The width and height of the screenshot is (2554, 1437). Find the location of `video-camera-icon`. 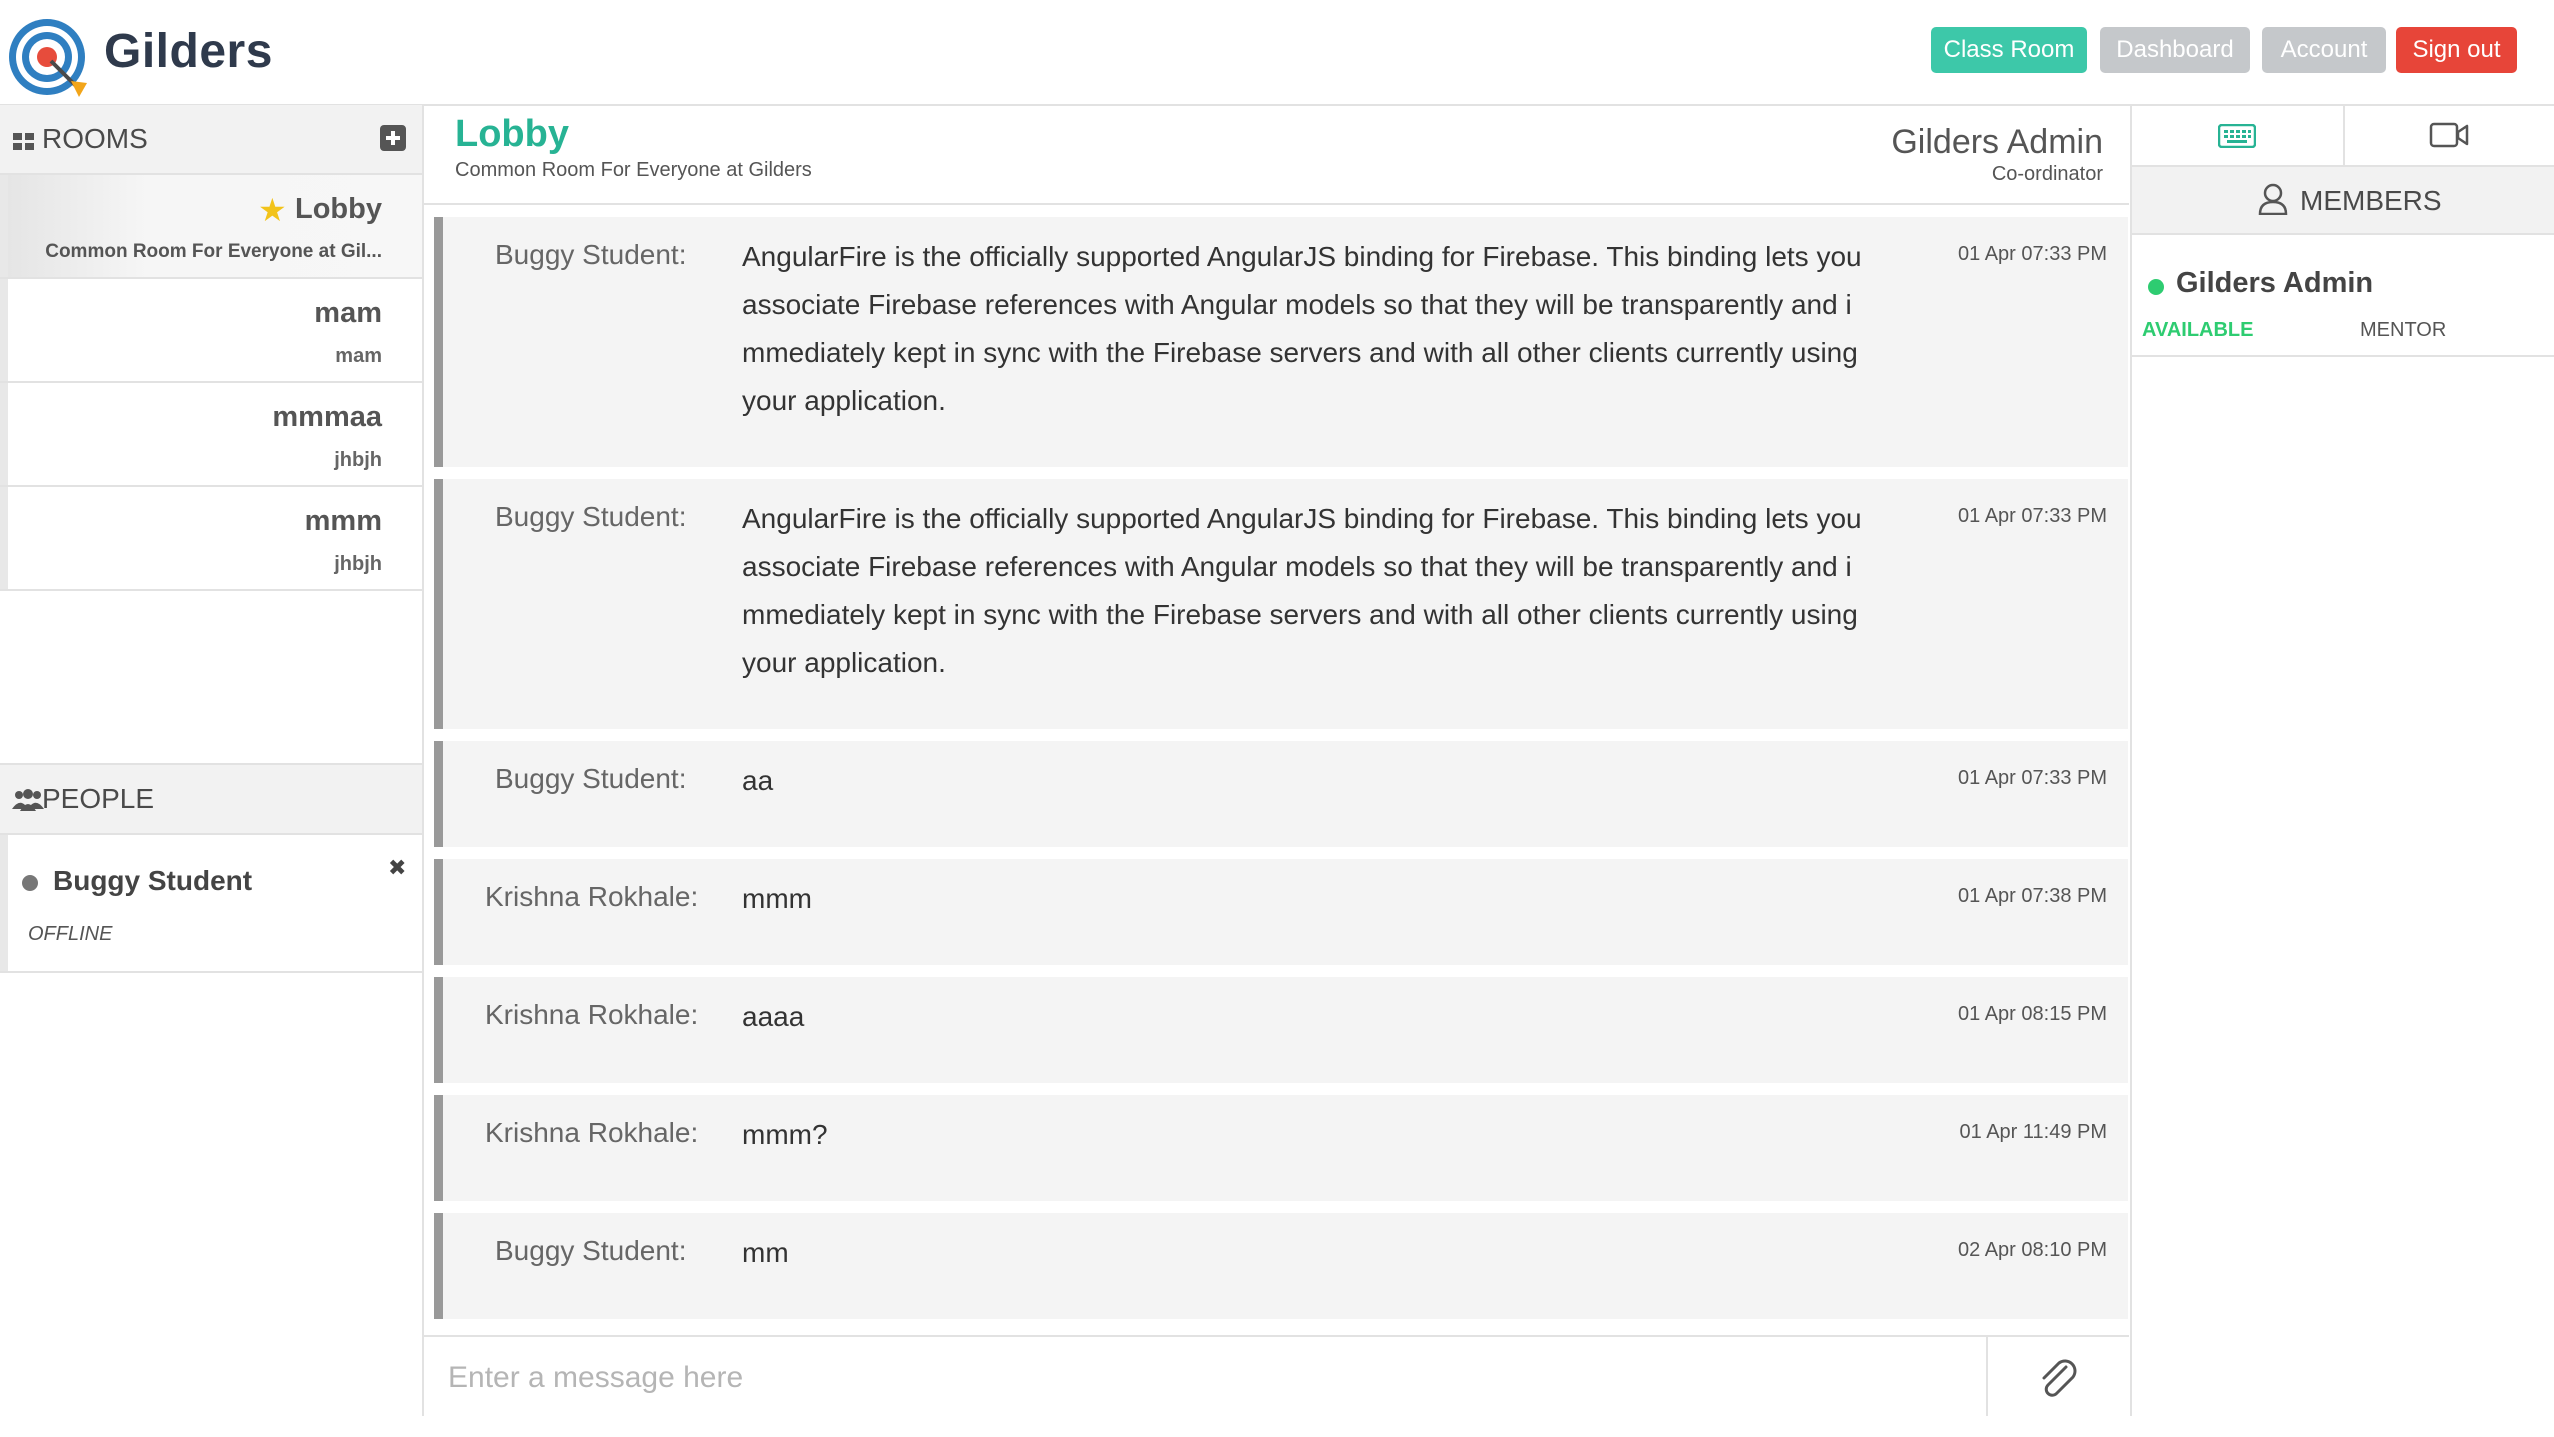

video-camera-icon is located at coordinates (2449, 135).